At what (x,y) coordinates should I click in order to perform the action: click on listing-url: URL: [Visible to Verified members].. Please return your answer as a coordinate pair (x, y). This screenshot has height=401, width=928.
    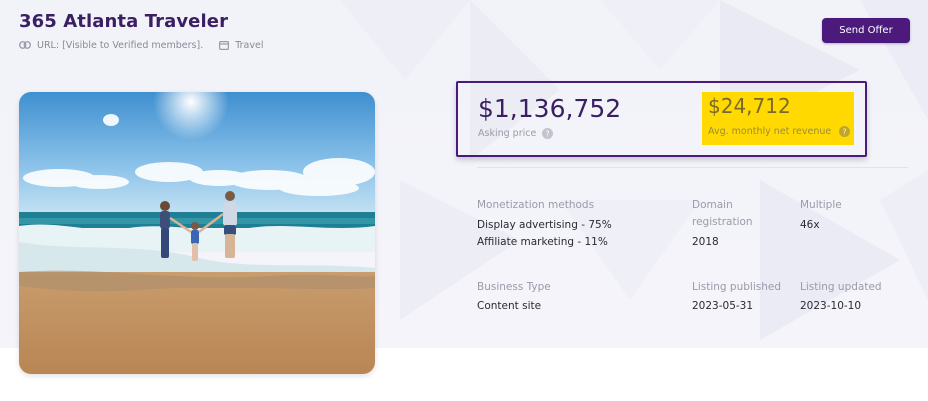
    Looking at the image, I should click on (120, 45).